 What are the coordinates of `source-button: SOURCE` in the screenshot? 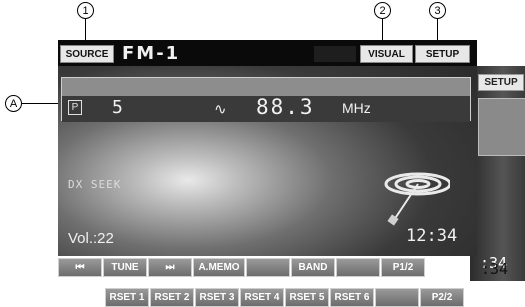 It's located at (87, 54).